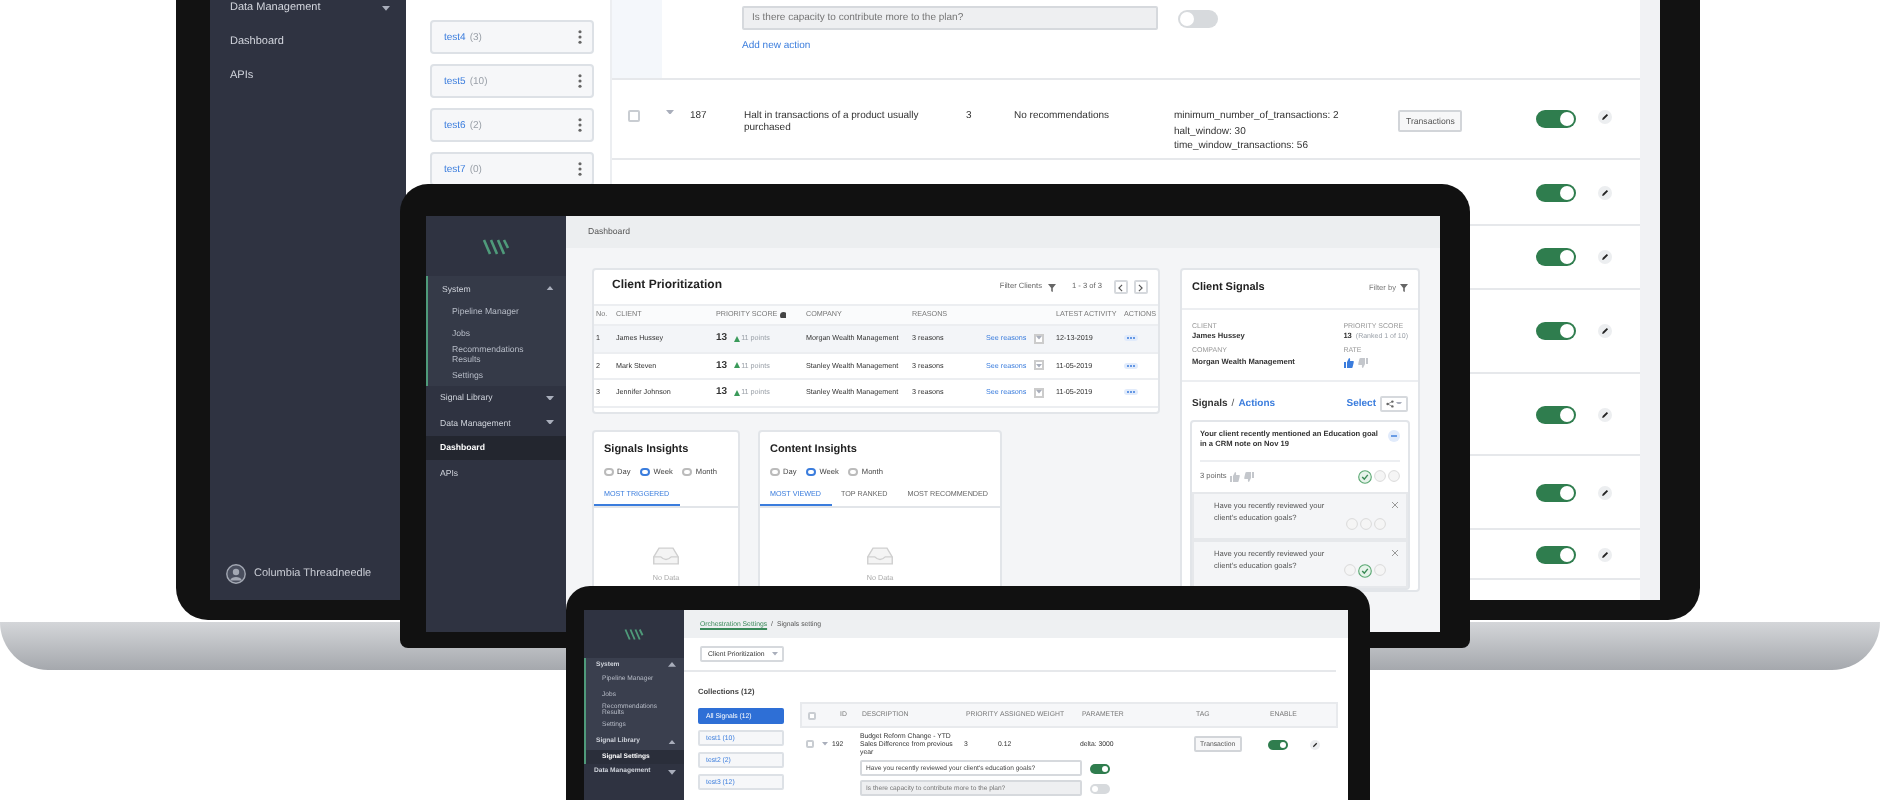 Image resolution: width=1880 pixels, height=800 pixels. What do you see at coordinates (1390, 403) in the screenshot?
I see `share-icon` at bounding box center [1390, 403].